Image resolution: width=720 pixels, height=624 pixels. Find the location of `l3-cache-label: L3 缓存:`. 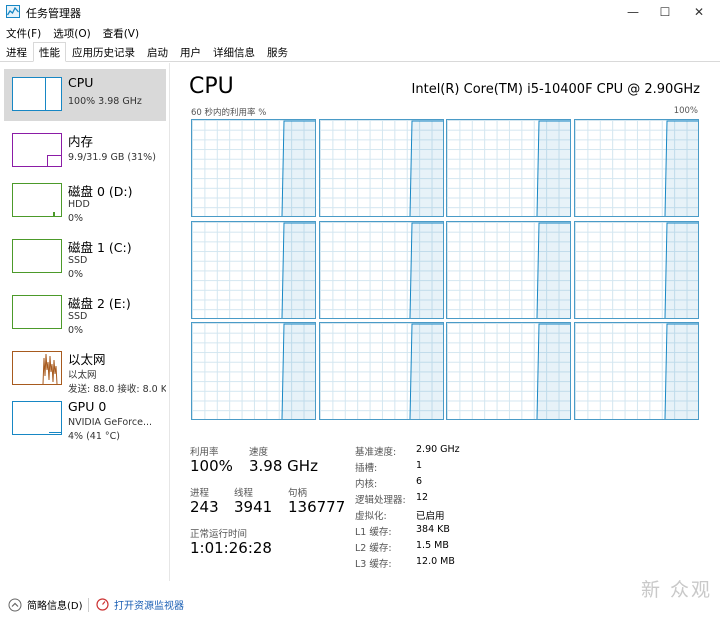

l3-cache-label: L3 缓存: is located at coordinates (373, 564).